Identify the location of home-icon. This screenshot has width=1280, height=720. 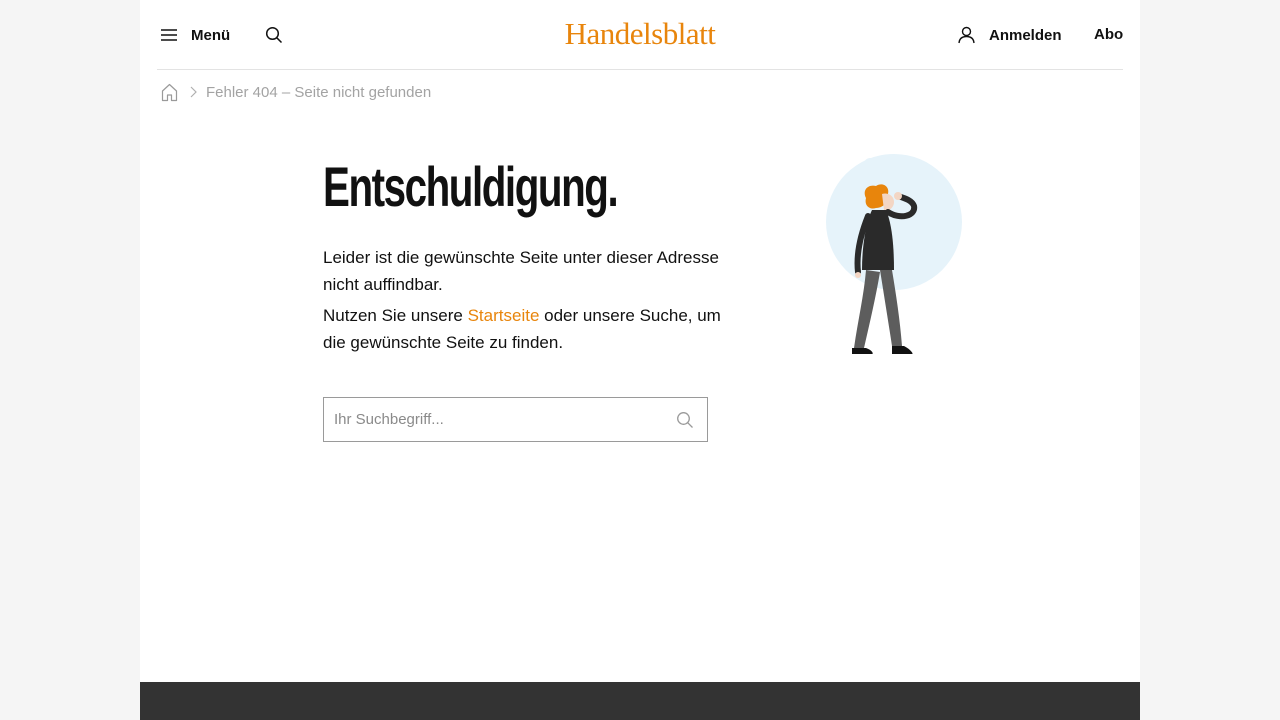
(169, 92).